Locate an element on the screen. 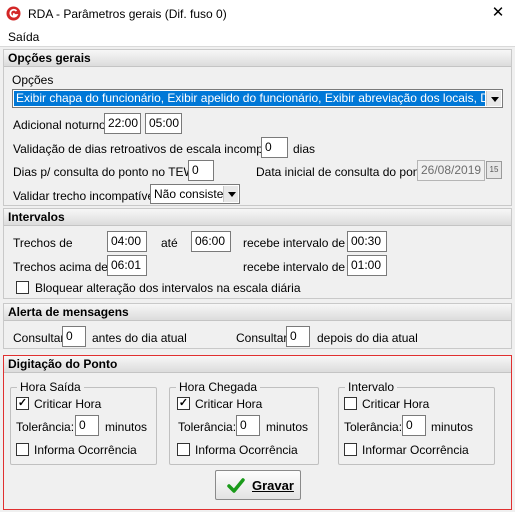  recebe-intervalo-2-input: 01:00 is located at coordinates (367, 265).